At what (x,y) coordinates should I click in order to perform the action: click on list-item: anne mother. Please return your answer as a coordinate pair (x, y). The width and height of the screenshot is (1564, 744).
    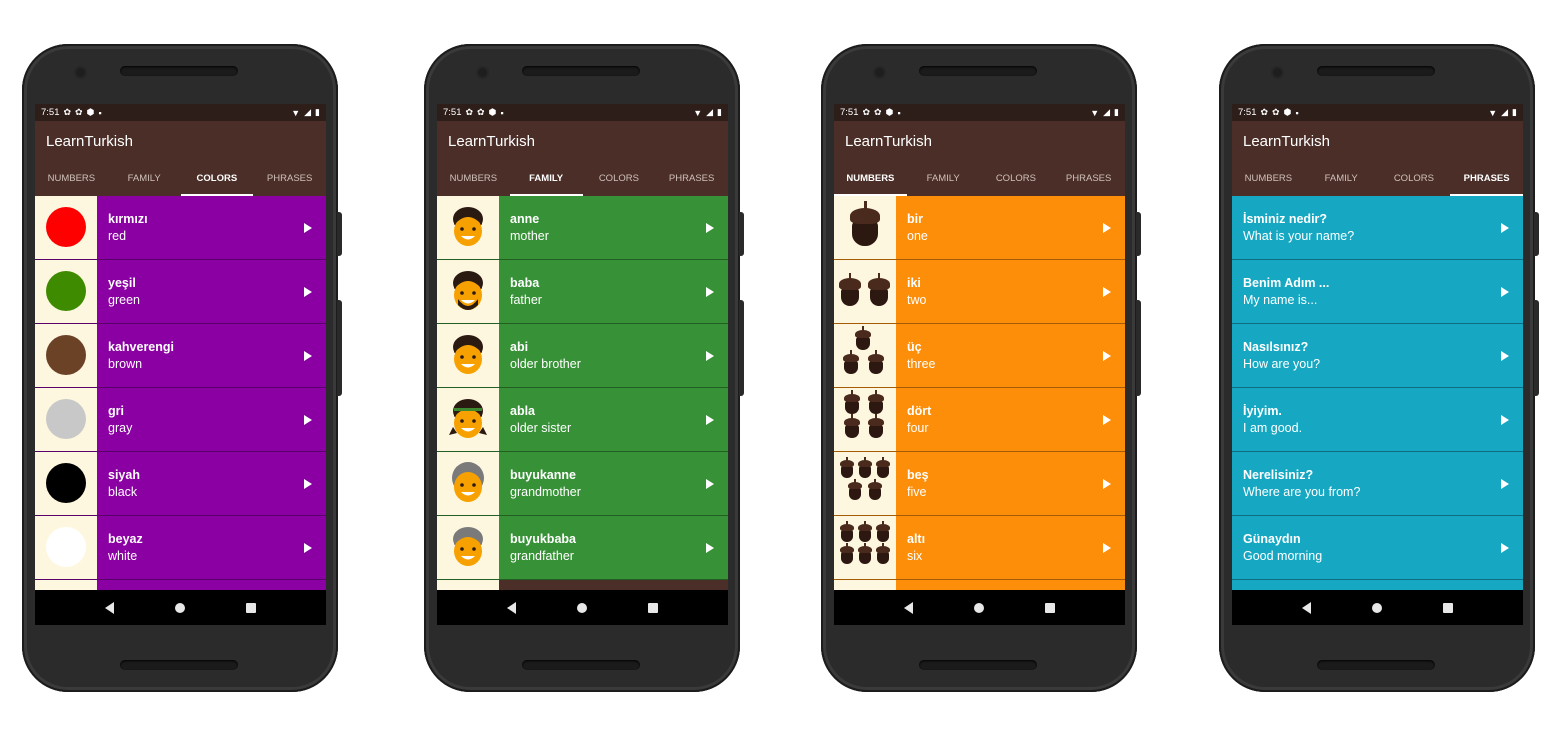
    Looking at the image, I should click on (582, 228).